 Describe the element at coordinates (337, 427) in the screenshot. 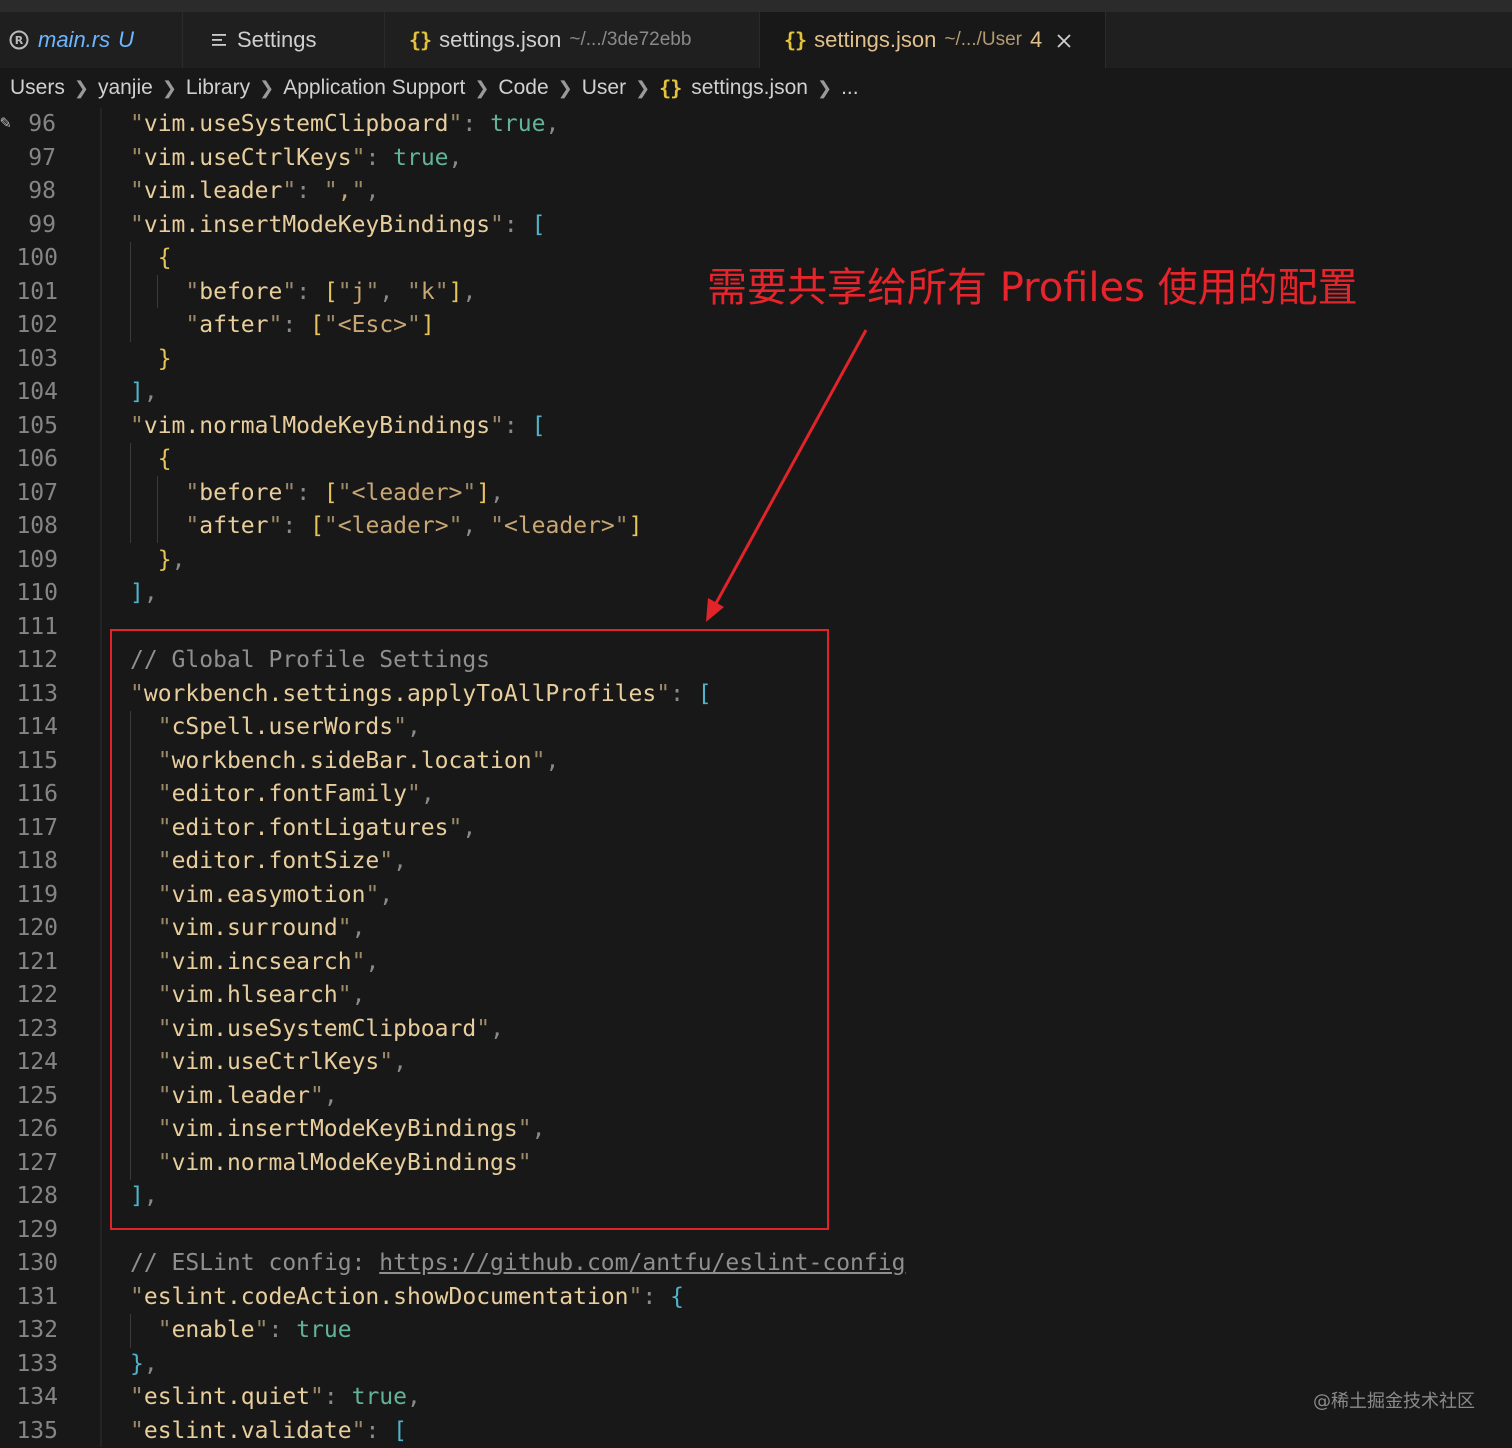

I see `line-content: "vim.normalModeKeyBindings": [` at that location.